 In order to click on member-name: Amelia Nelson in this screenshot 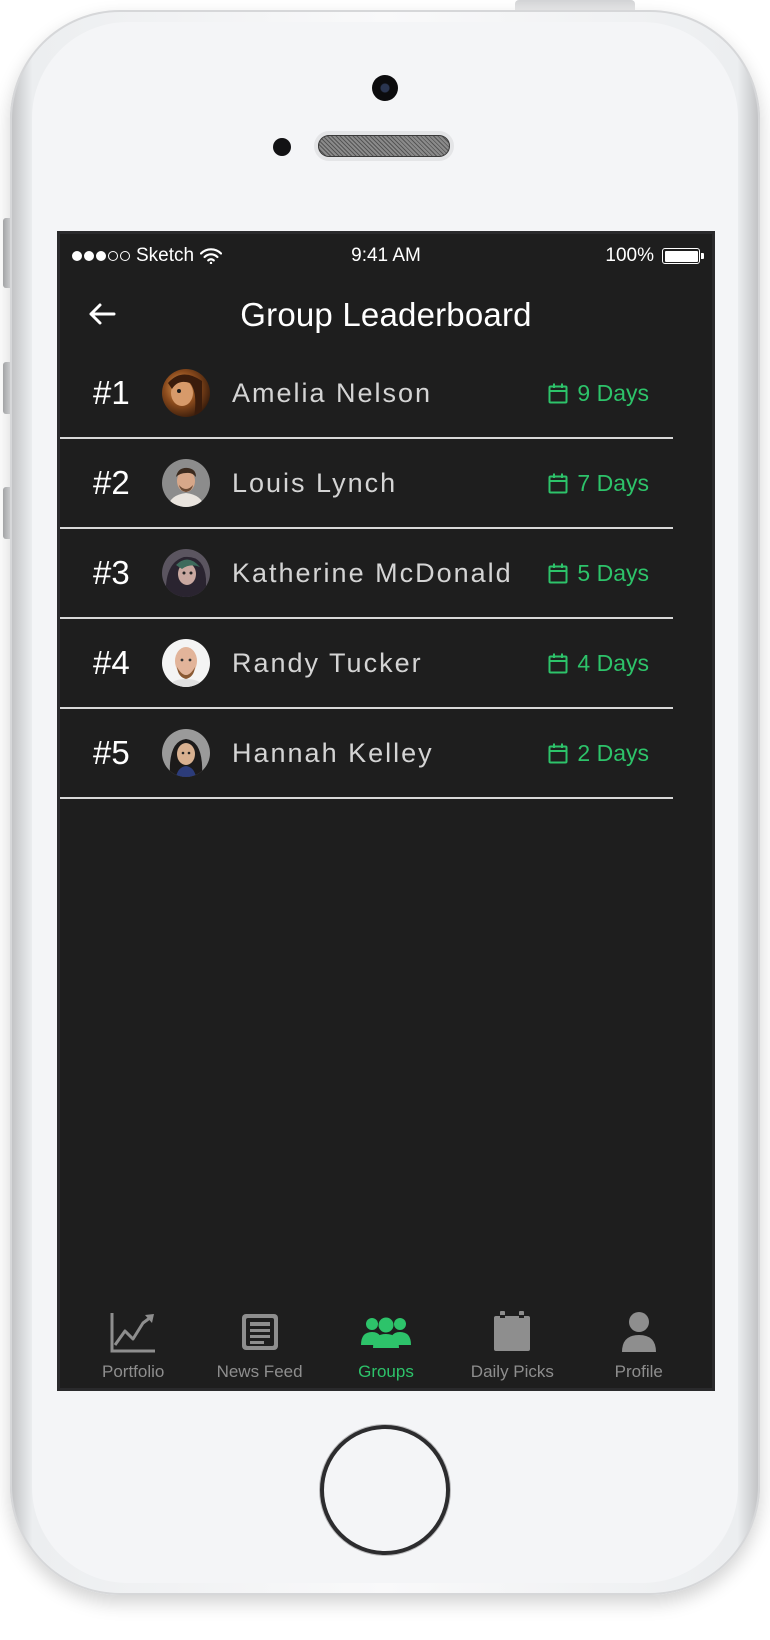, I will do `click(332, 393)`.